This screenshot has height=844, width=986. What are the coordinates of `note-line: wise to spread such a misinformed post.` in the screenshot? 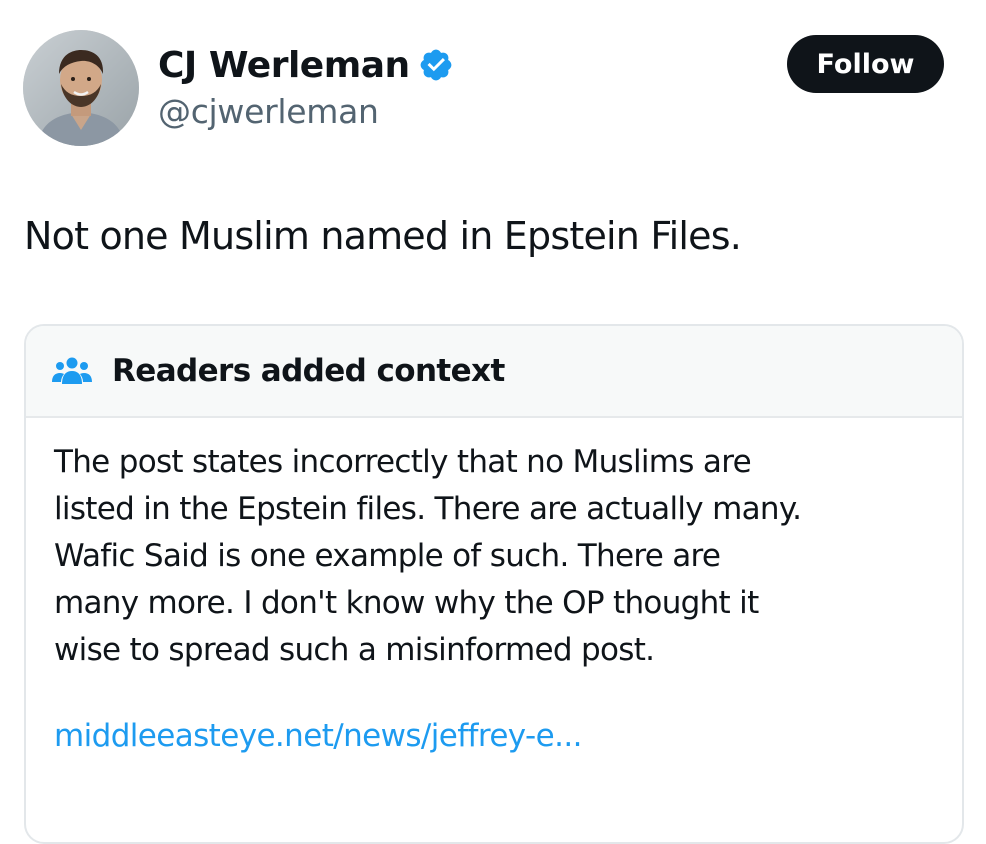 It's located at (354, 650).